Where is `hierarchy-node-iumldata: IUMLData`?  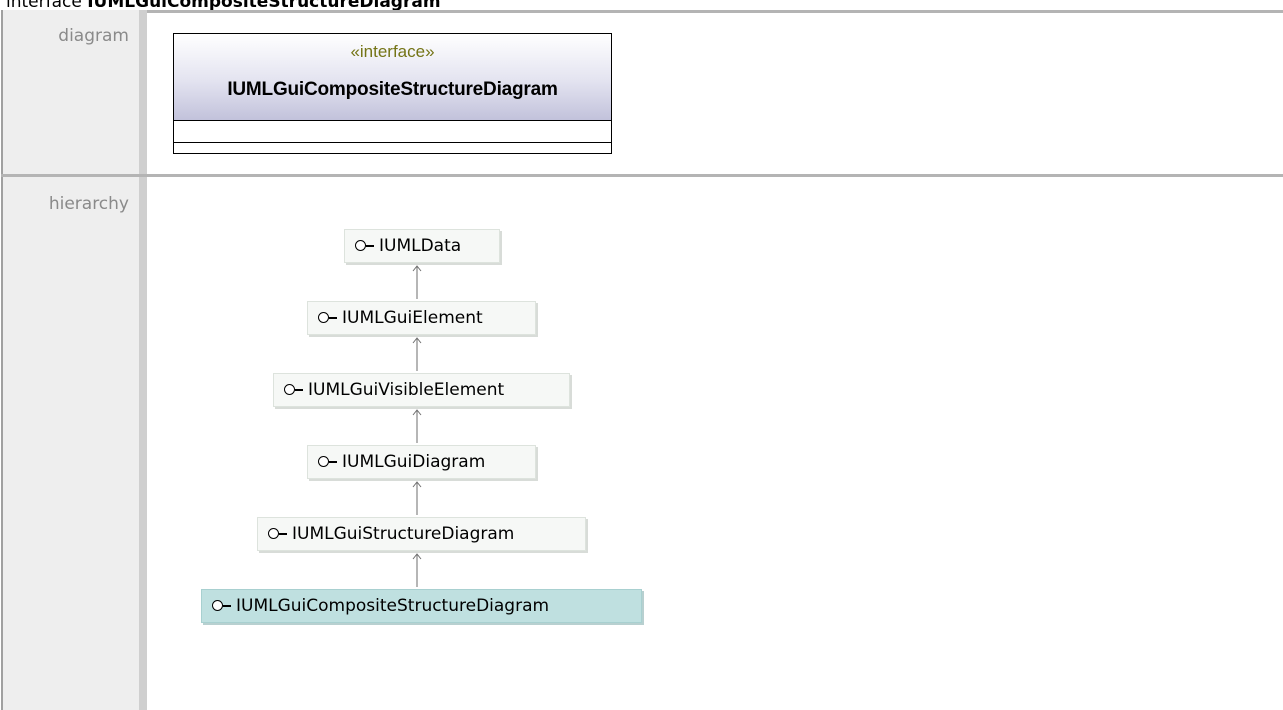
hierarchy-node-iumldata: IUMLData is located at coordinates (422, 246).